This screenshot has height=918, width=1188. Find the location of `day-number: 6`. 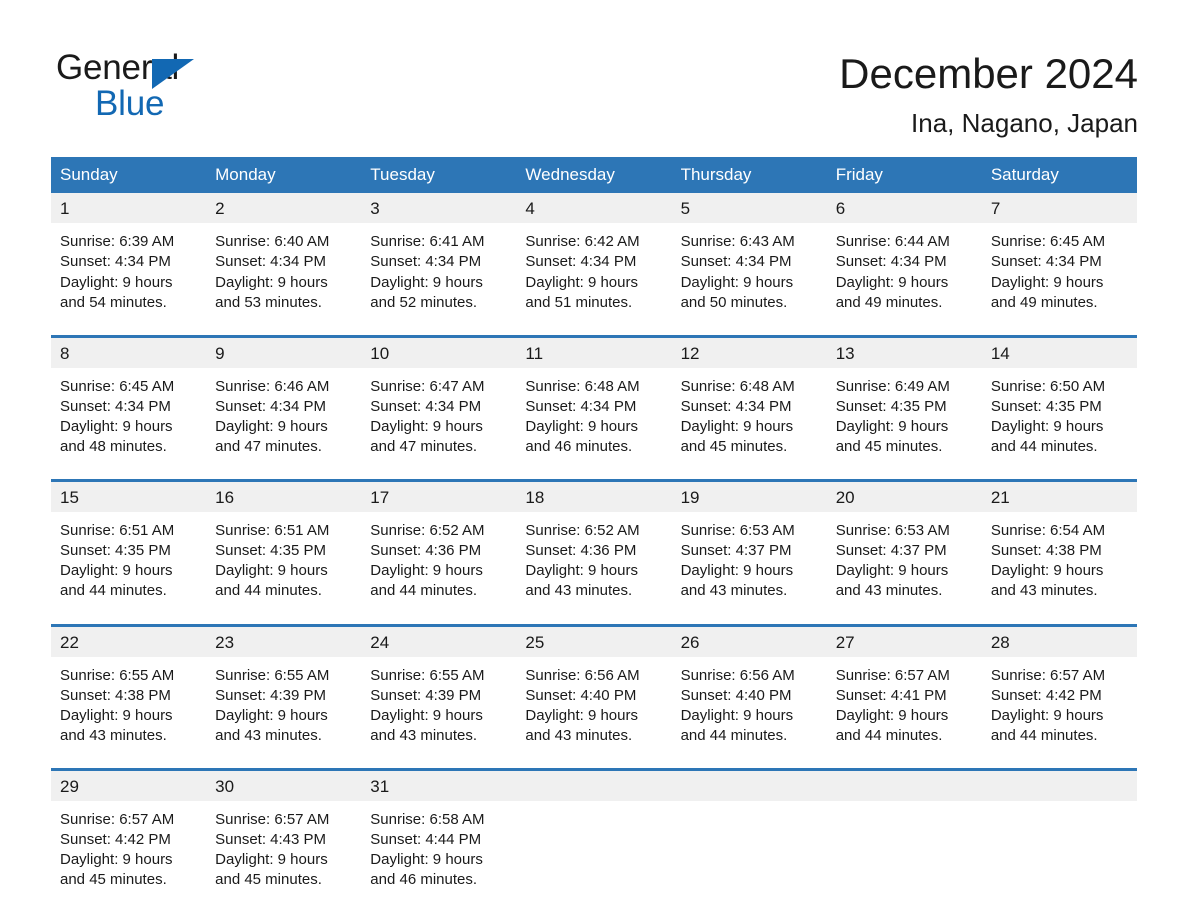

day-number: 6 is located at coordinates (904, 208).